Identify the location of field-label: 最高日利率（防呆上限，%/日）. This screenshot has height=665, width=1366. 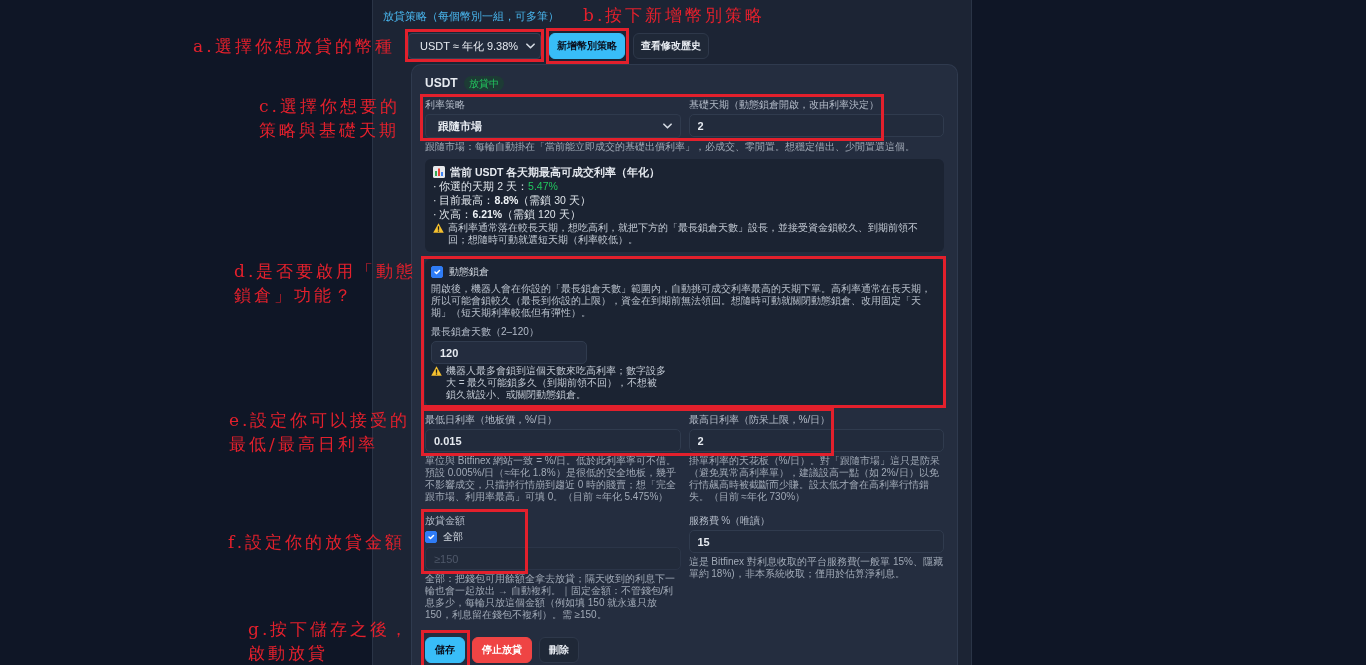
(759, 420).